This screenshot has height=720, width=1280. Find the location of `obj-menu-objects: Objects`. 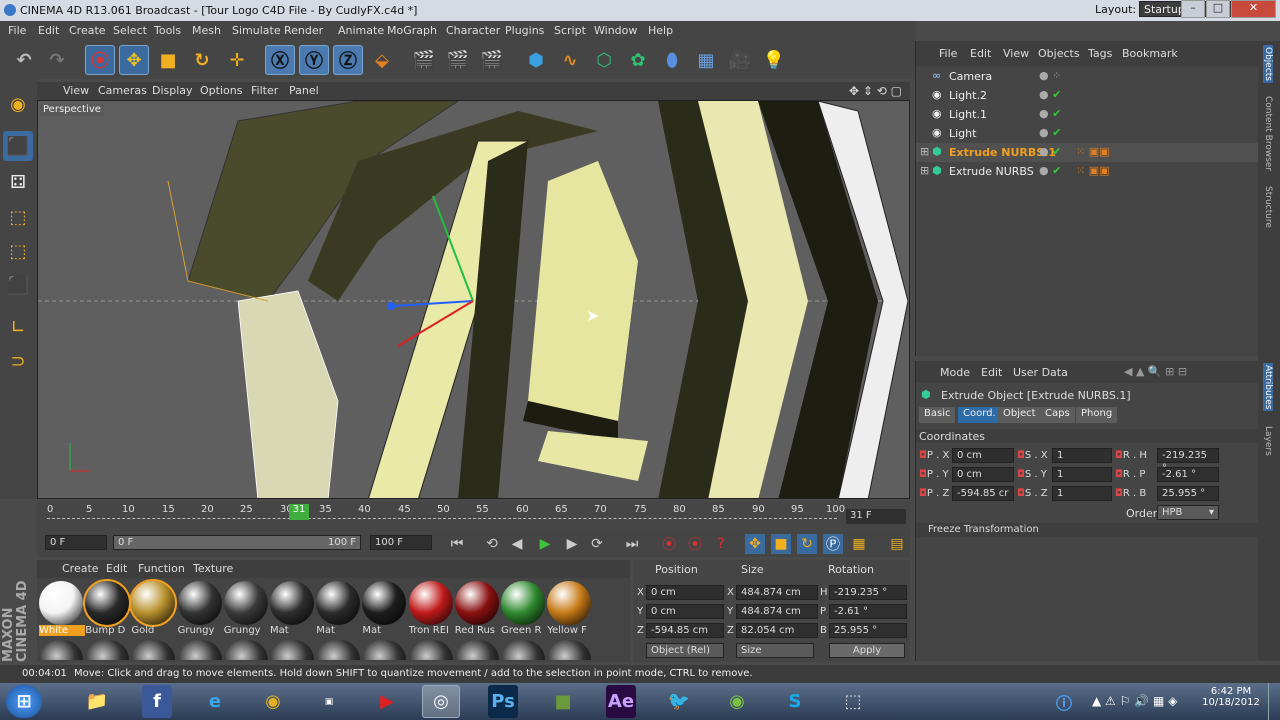

obj-menu-objects: Objects is located at coordinates (1059, 53).